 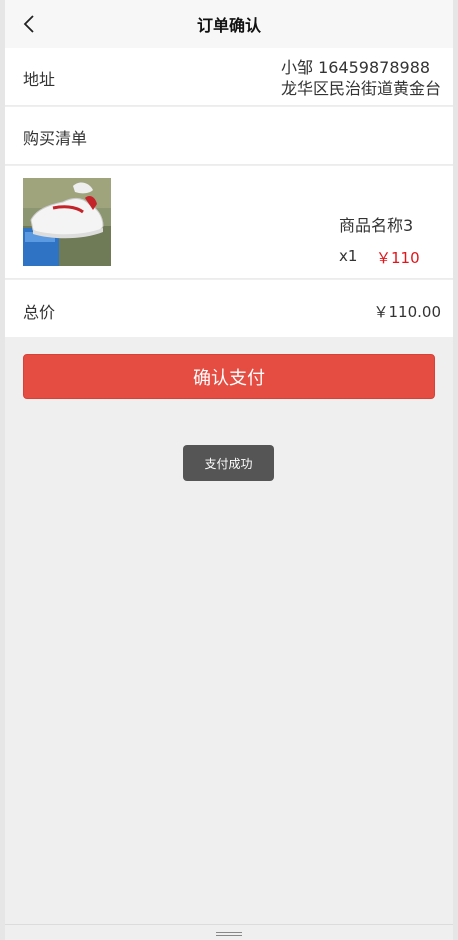 What do you see at coordinates (55, 138) in the screenshot?
I see `shopping-list-label: 购买清单` at bounding box center [55, 138].